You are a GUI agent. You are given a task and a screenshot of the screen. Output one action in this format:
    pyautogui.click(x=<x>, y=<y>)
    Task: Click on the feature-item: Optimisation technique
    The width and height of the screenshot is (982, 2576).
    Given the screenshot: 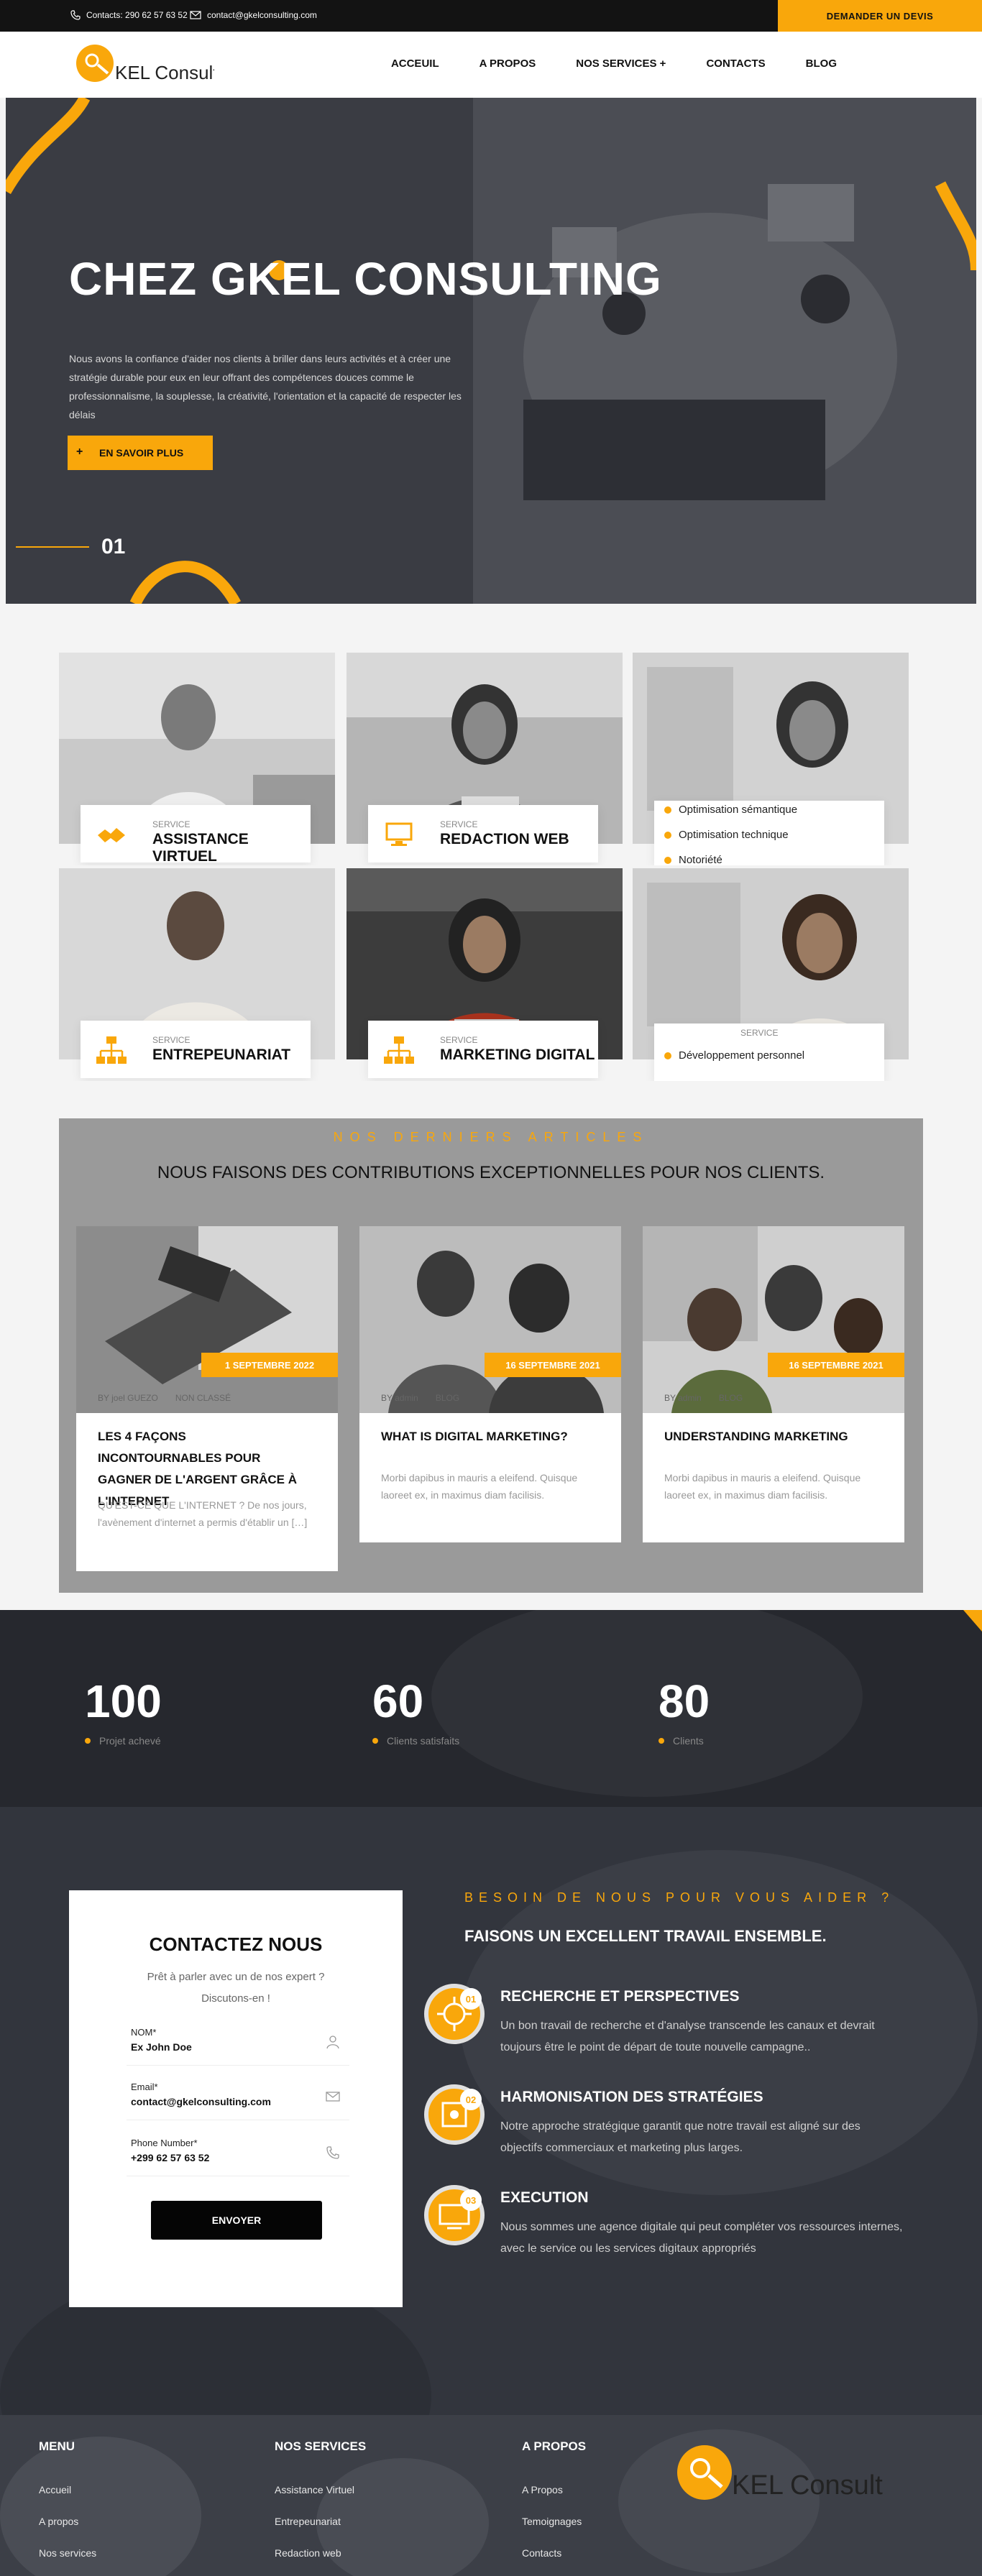 What is the action you would take?
    pyautogui.click(x=772, y=835)
    